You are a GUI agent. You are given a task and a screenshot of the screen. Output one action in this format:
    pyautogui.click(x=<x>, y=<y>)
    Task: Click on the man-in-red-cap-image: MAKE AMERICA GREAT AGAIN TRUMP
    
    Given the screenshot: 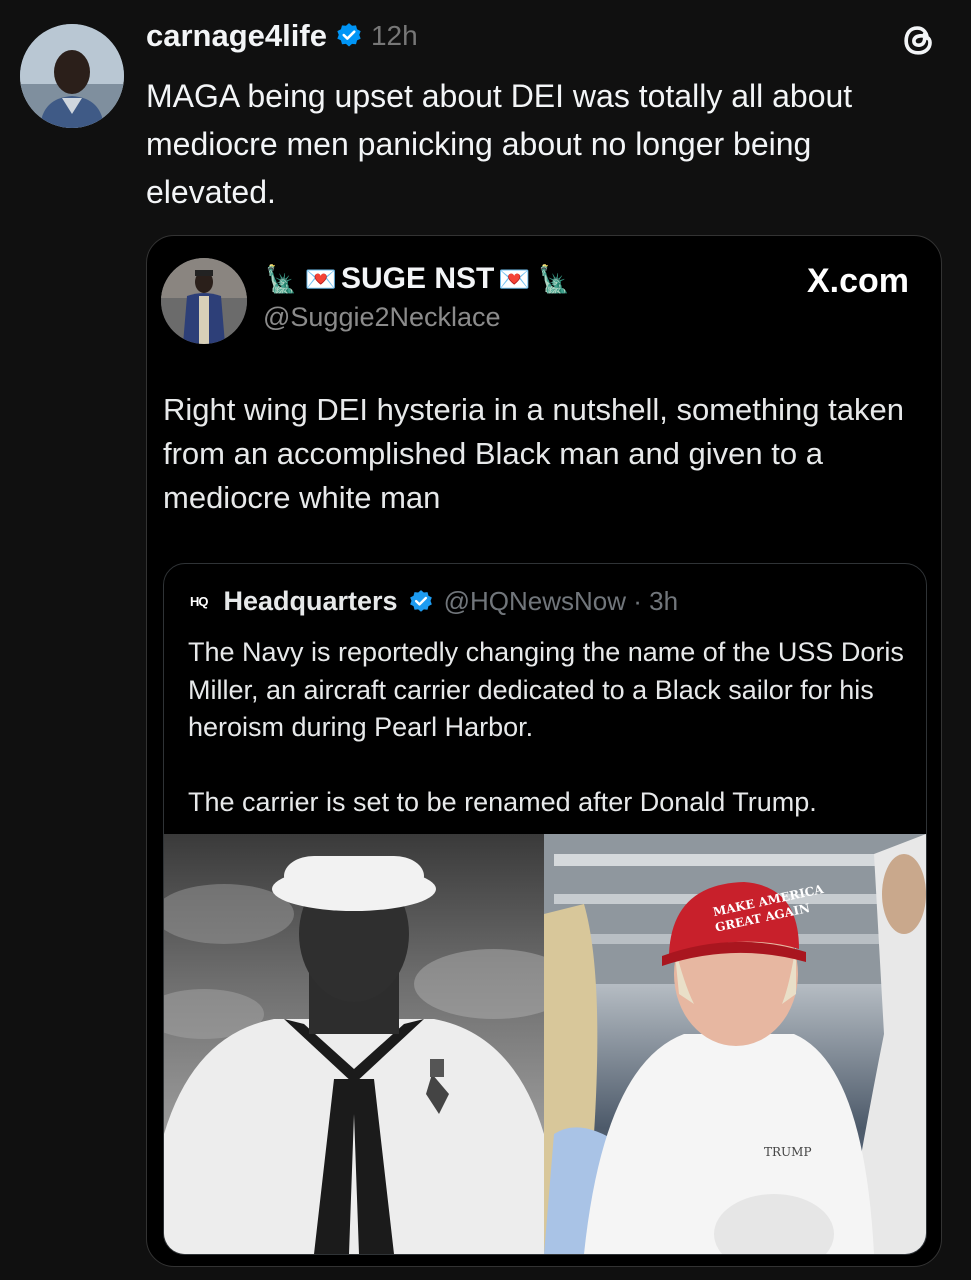 What is the action you would take?
    pyautogui.click(x=735, y=1044)
    